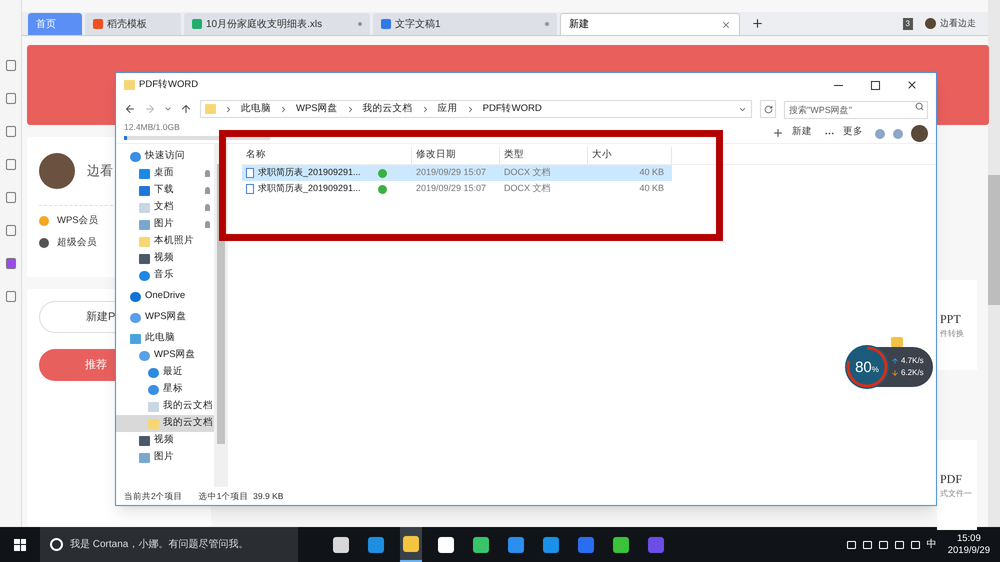 This screenshot has width=1000, height=562. I want to click on card-subtitle: 式文件一, so click(956, 494).